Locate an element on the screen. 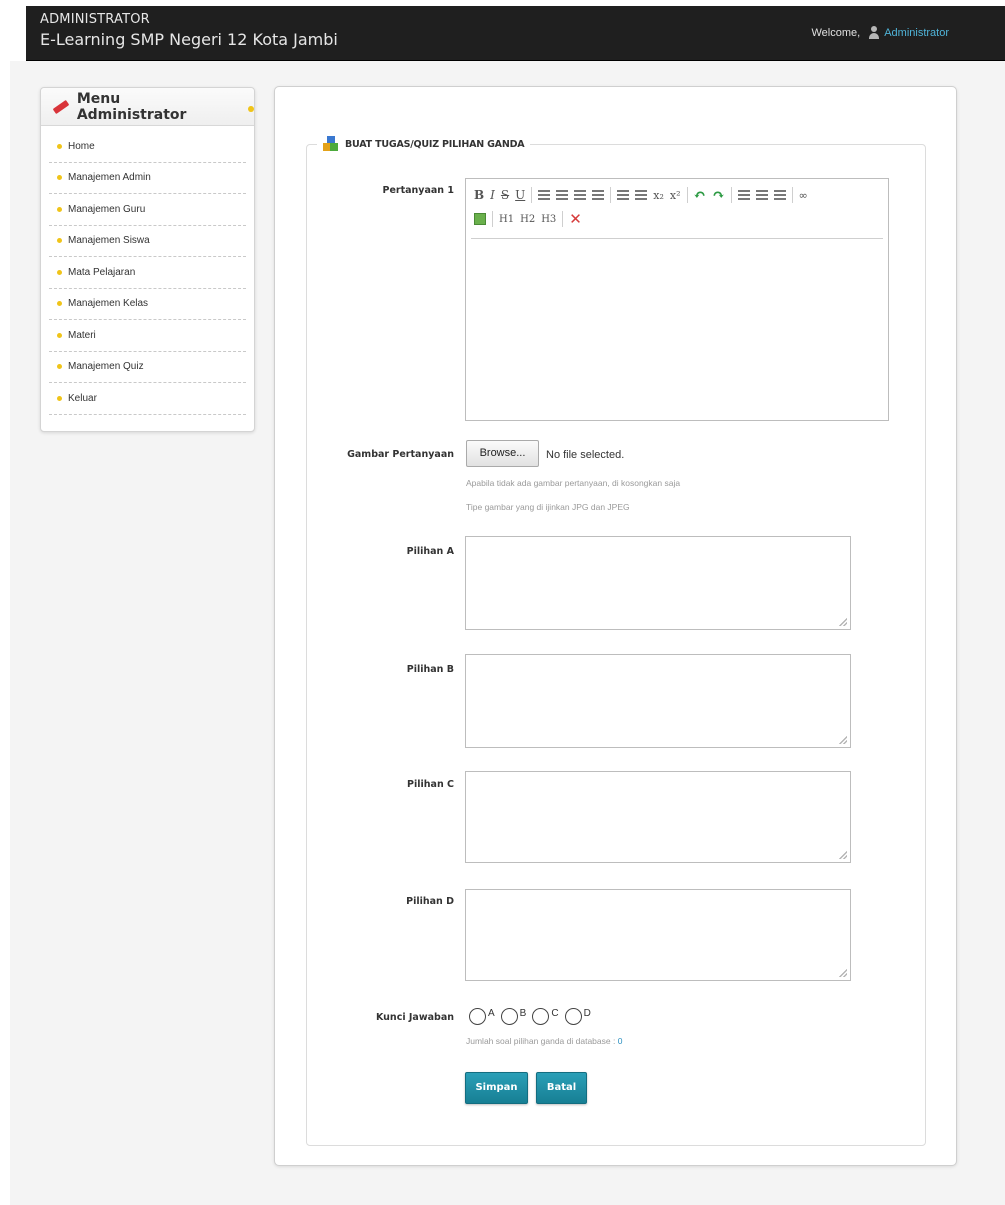 This screenshot has width=1005, height=1205. radio-option-b: B is located at coordinates (513, 1016).